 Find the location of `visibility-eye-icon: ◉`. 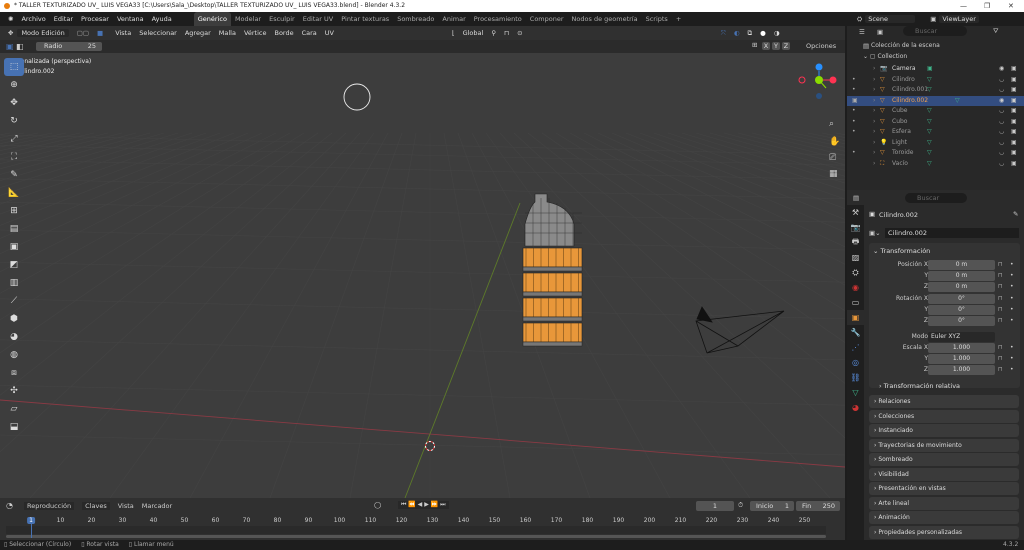

visibility-eye-icon: ◉ is located at coordinates (1001, 101).